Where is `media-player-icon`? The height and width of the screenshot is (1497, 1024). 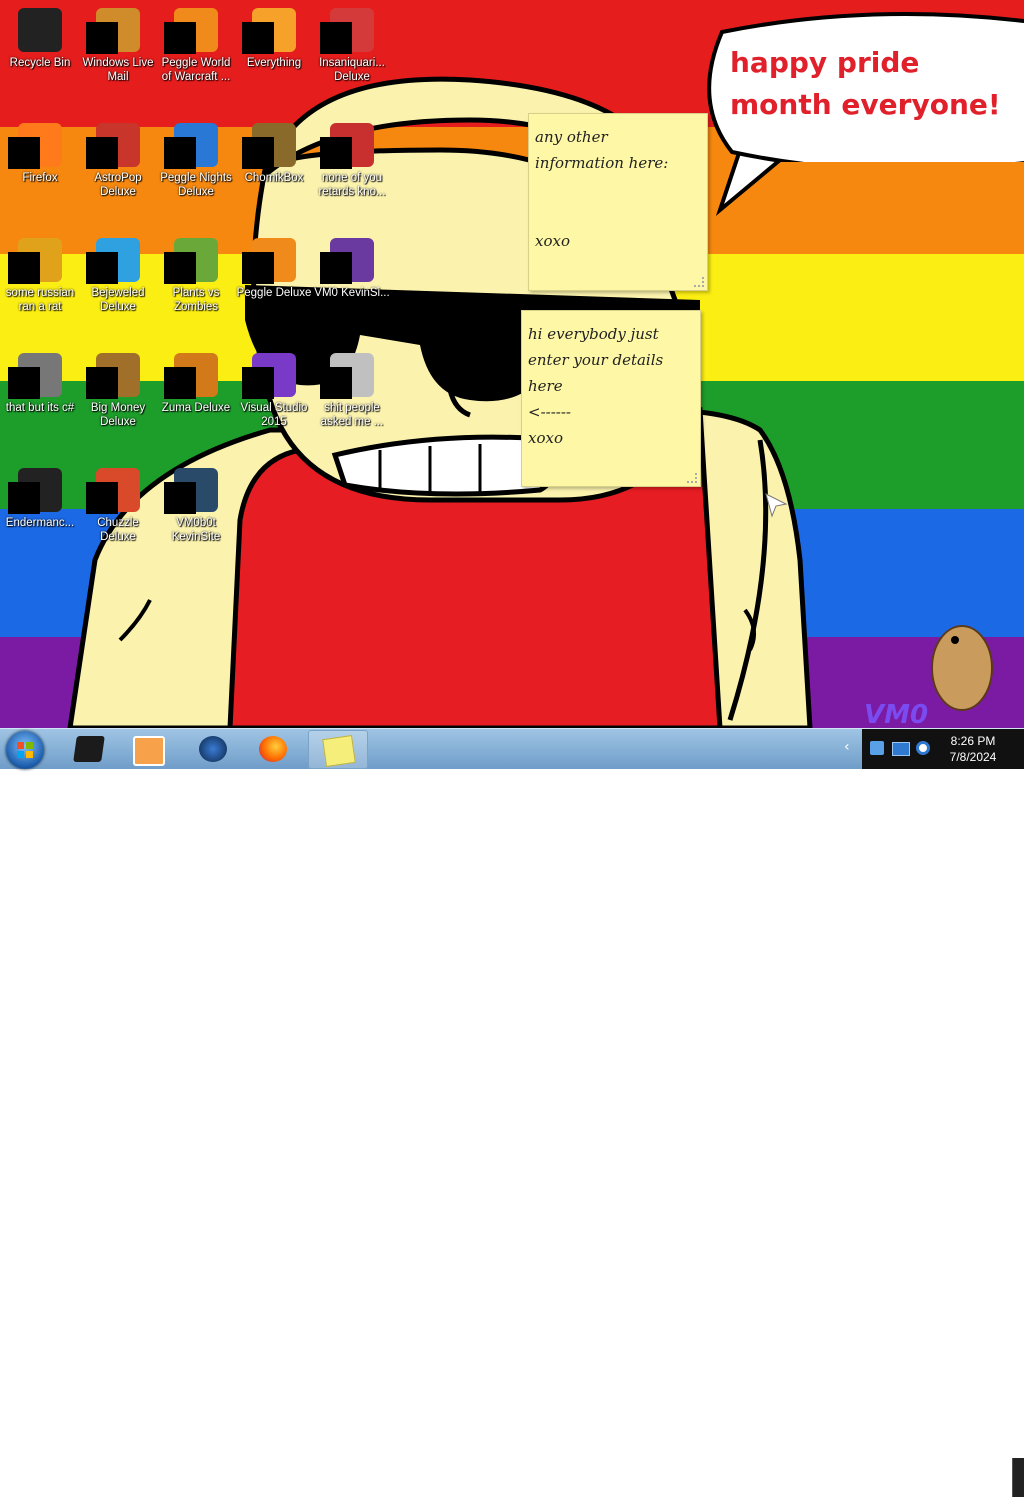 media-player-icon is located at coordinates (149, 751).